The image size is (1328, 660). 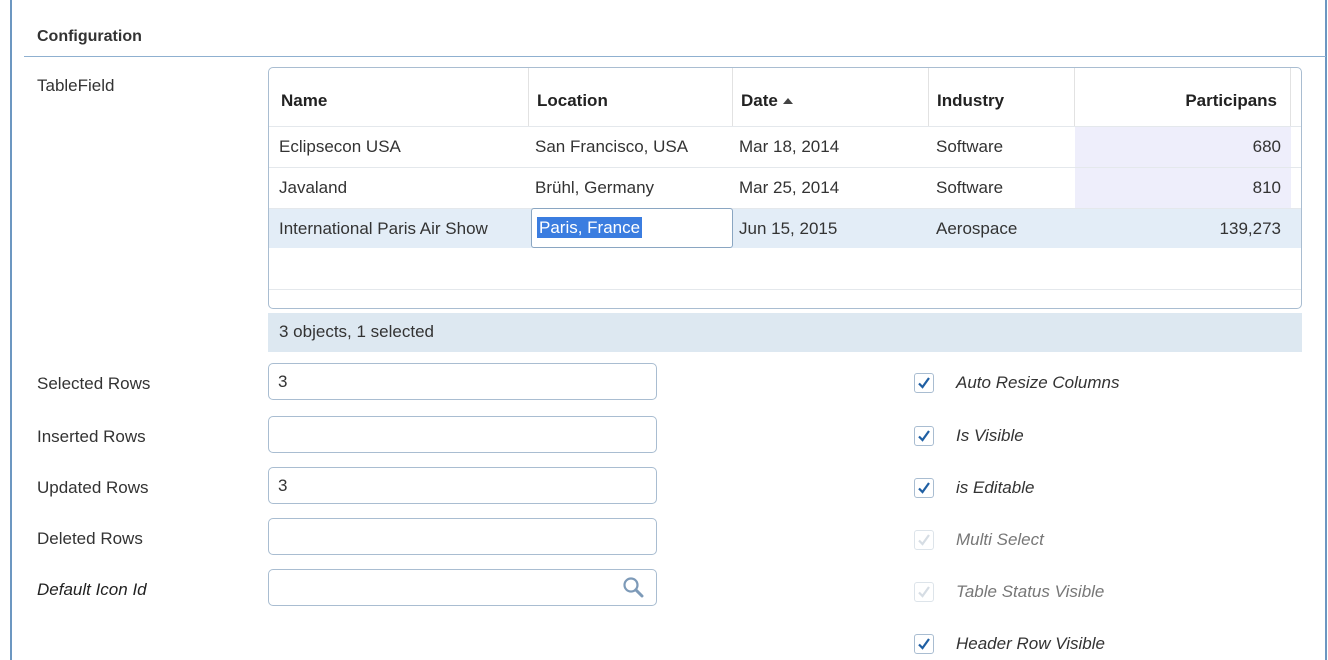 I want to click on sort-ascending-icon, so click(x=787, y=101).